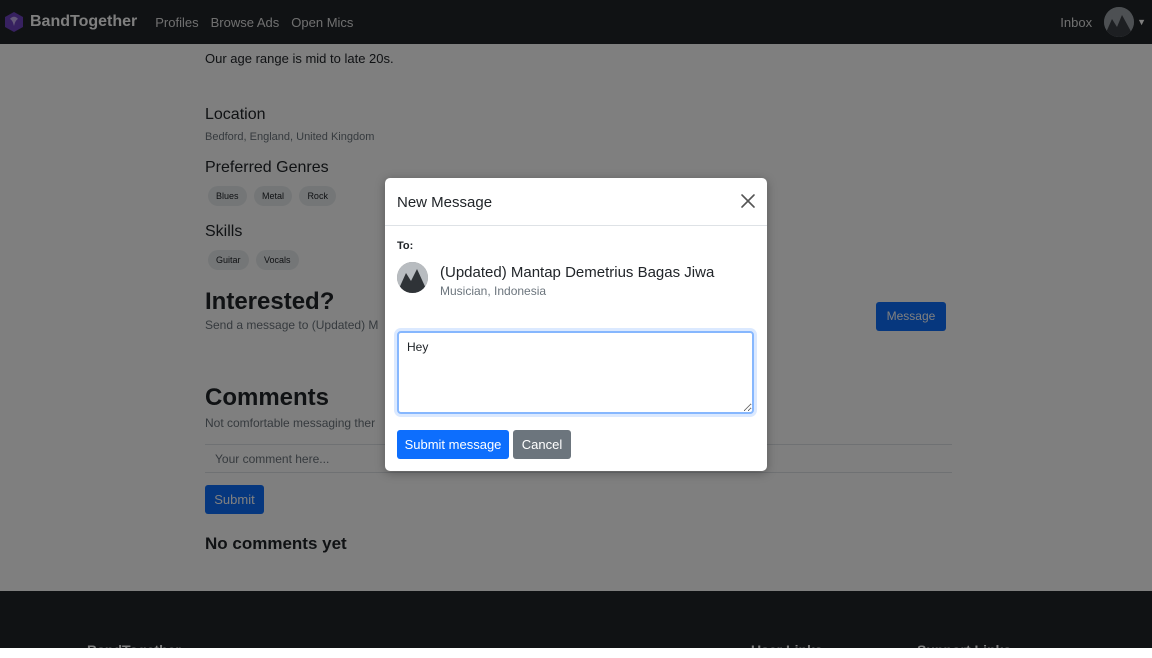 The height and width of the screenshot is (658, 1152). I want to click on to-label: To:, so click(405, 246).